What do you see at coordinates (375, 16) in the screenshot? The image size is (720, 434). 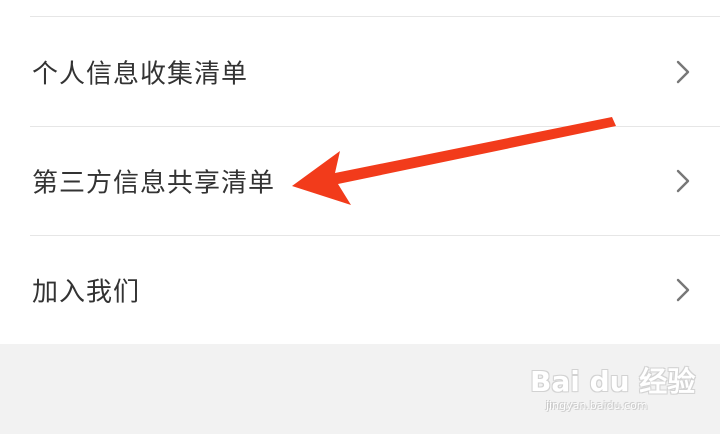 I see `top-divider` at bounding box center [375, 16].